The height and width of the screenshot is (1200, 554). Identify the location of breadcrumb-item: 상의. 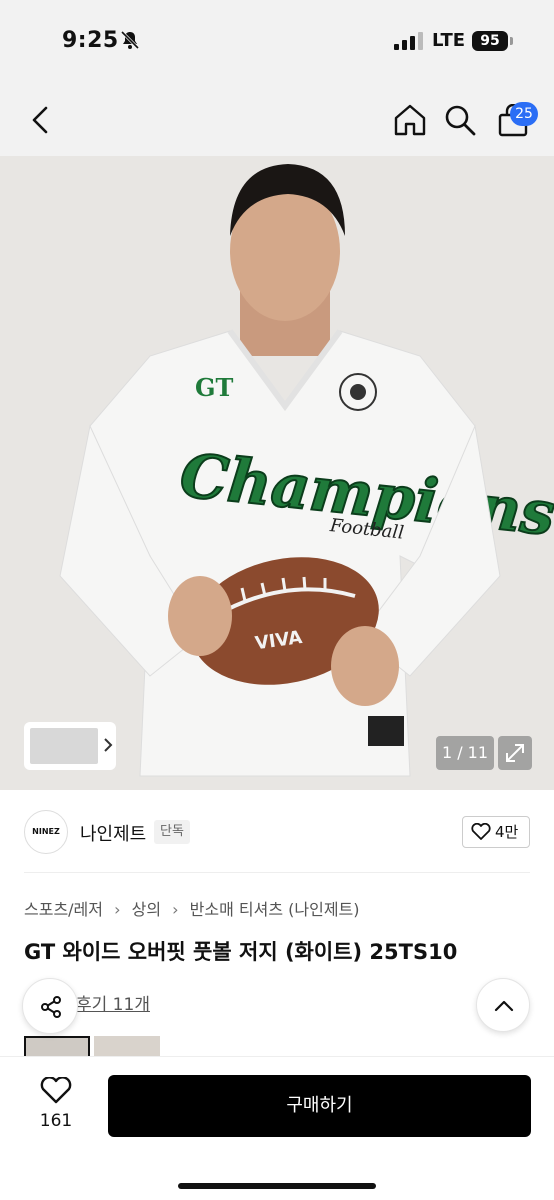
(146, 908).